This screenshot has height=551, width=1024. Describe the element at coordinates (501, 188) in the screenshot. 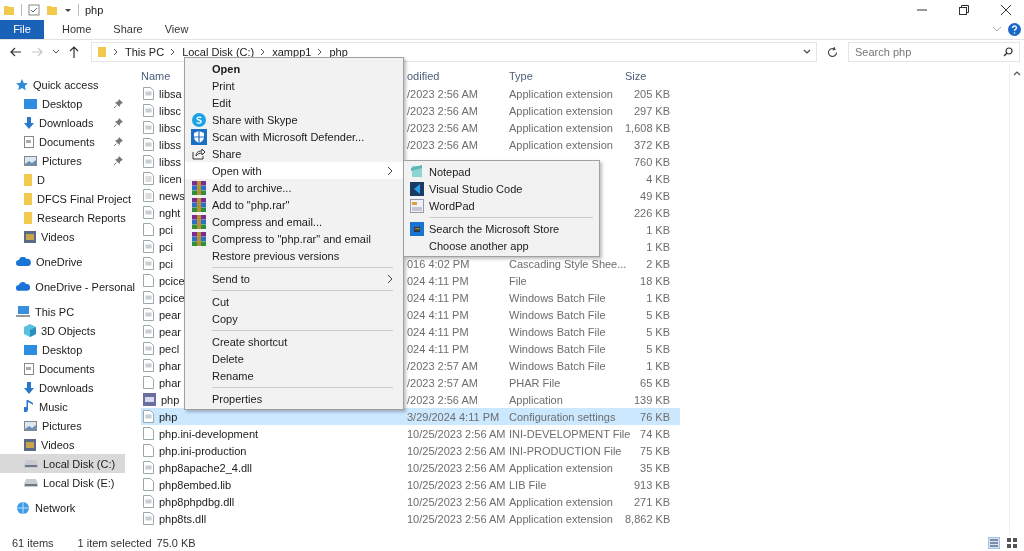

I see `menu-item: Visual Studio Code` at that location.